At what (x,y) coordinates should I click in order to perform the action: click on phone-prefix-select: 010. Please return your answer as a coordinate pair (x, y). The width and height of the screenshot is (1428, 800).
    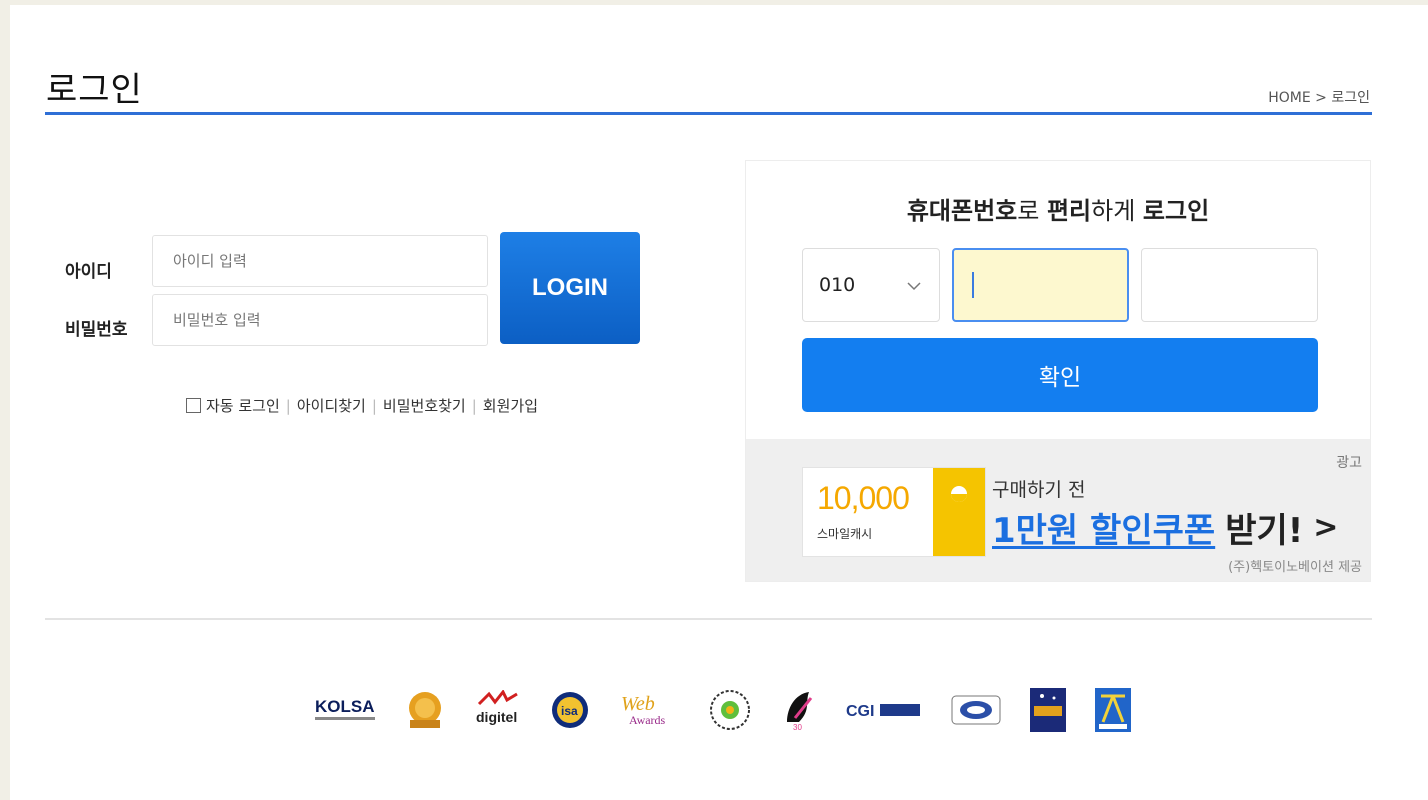
    Looking at the image, I should click on (871, 285).